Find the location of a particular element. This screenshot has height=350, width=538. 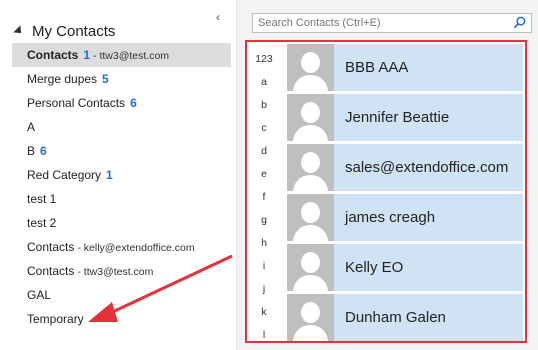

contact-name: BBB AAA is located at coordinates (377, 67).